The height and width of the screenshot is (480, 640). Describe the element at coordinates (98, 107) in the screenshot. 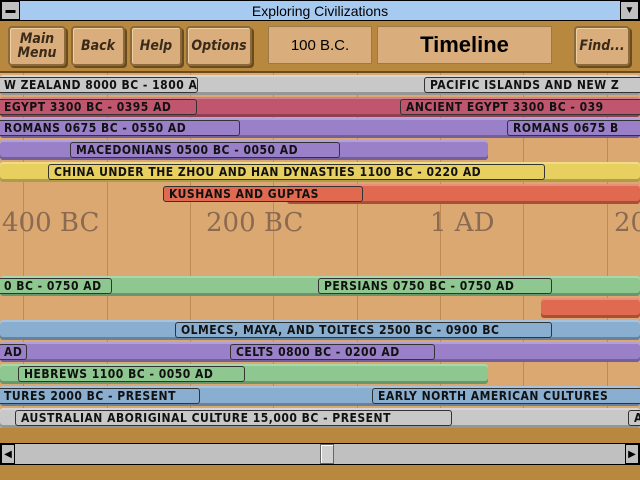

I see `civilization-label: EGYPT 3300 BC - 0395 AD` at that location.